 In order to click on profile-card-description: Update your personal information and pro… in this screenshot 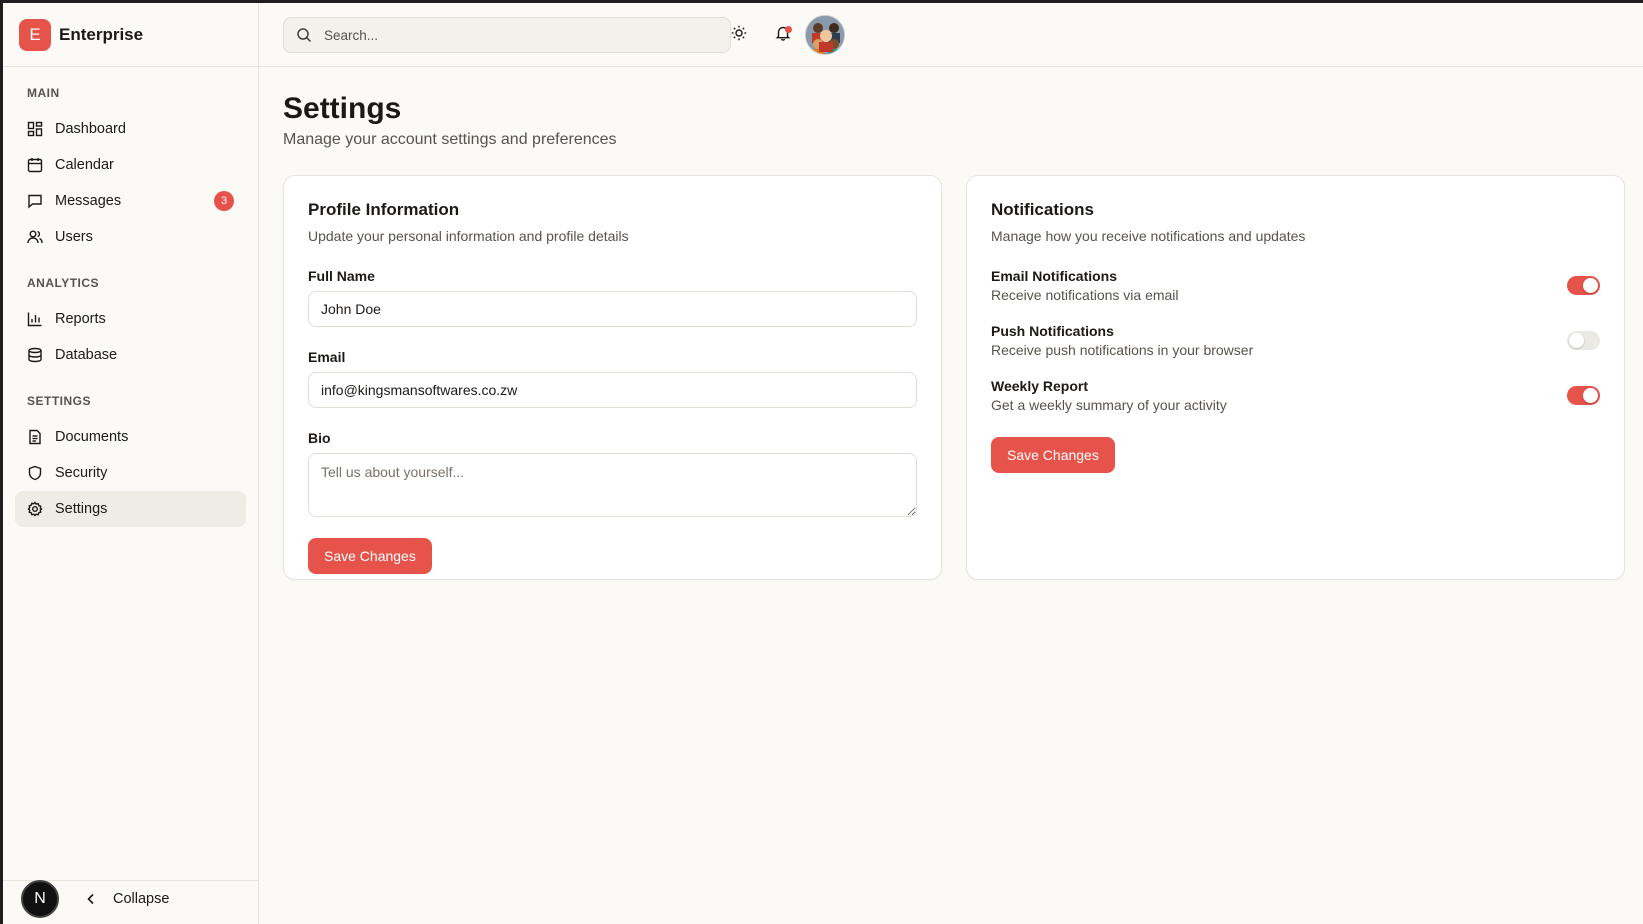, I will do `click(468, 236)`.